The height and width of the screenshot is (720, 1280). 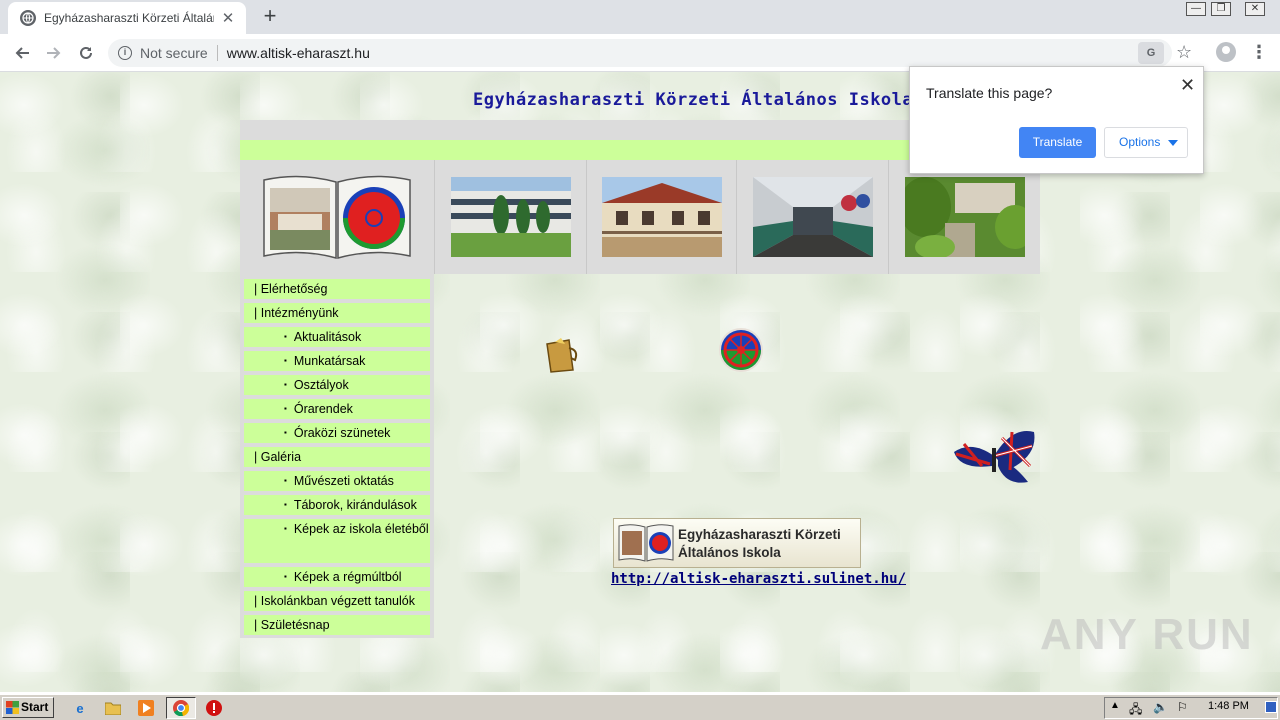 What do you see at coordinates (646, 543) in the screenshot?
I see `banner-book-logo` at bounding box center [646, 543].